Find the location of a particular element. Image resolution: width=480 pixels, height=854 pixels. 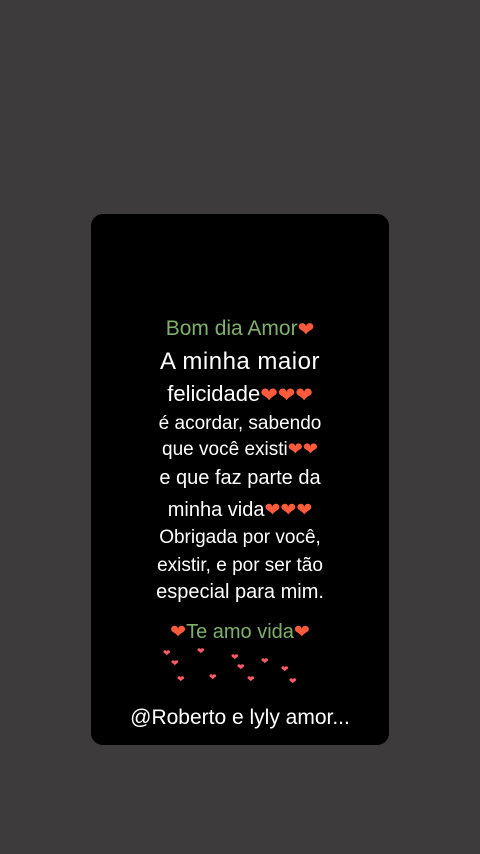

message-text-4: que você existi is located at coordinates (225, 449).